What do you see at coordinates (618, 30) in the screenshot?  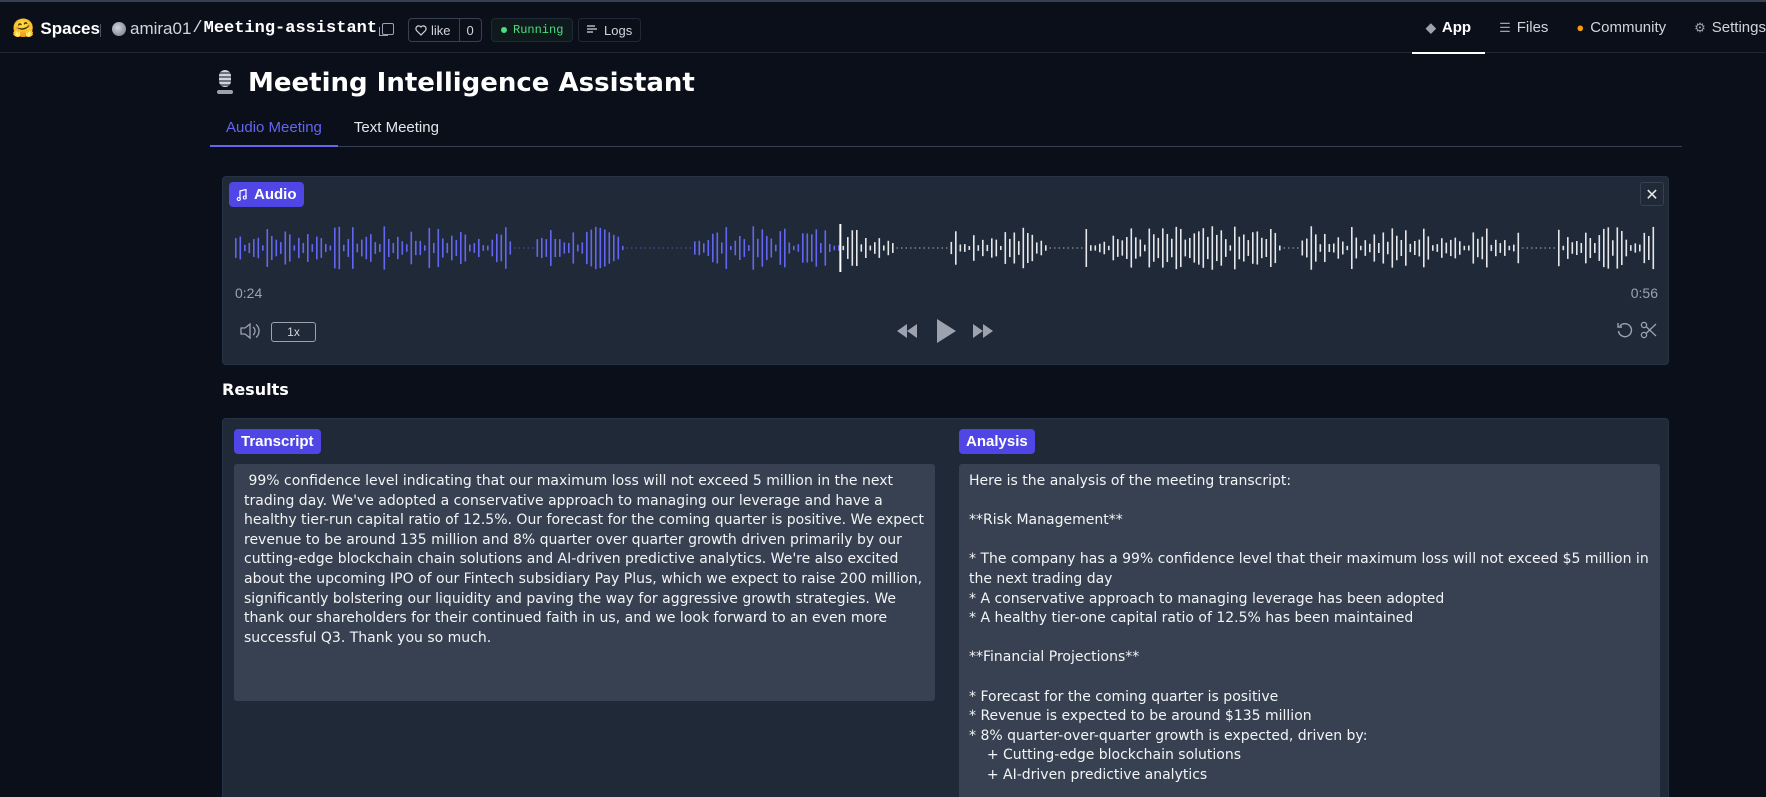 I see `logs-label: Logs` at bounding box center [618, 30].